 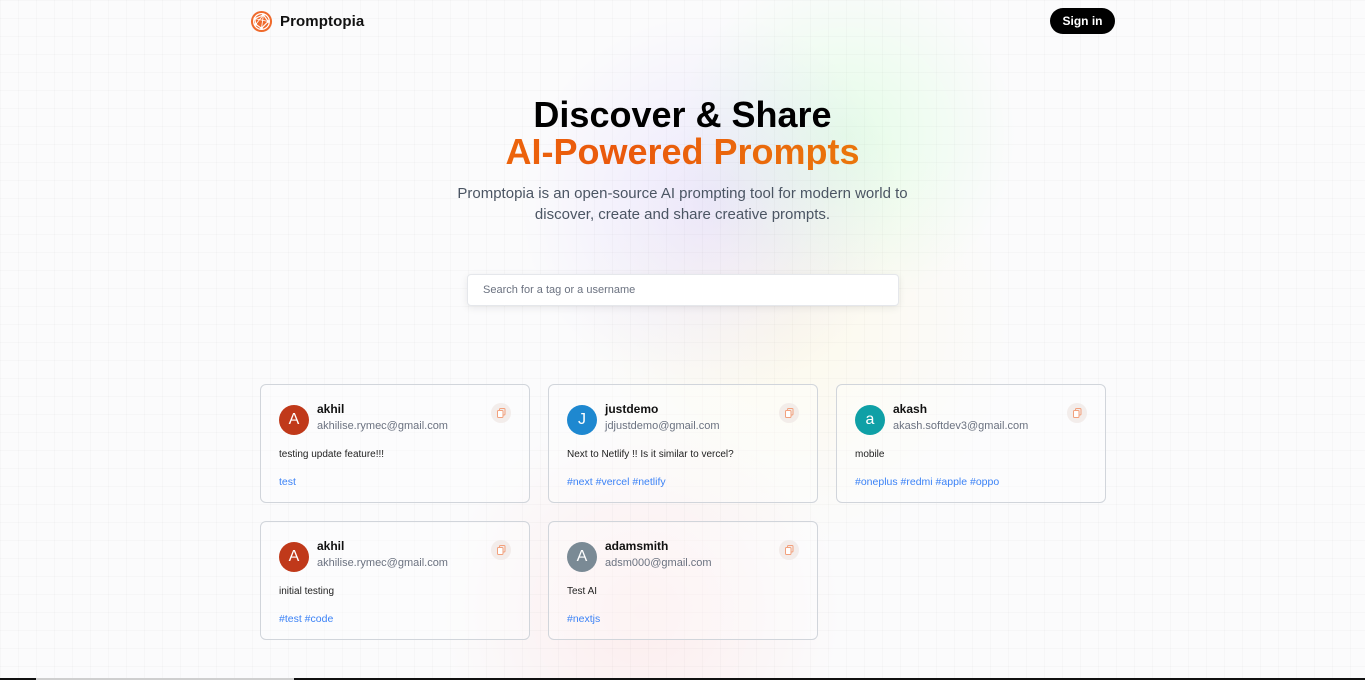 What do you see at coordinates (307, 591) in the screenshot?
I see `card-prompt-text: initial testing` at bounding box center [307, 591].